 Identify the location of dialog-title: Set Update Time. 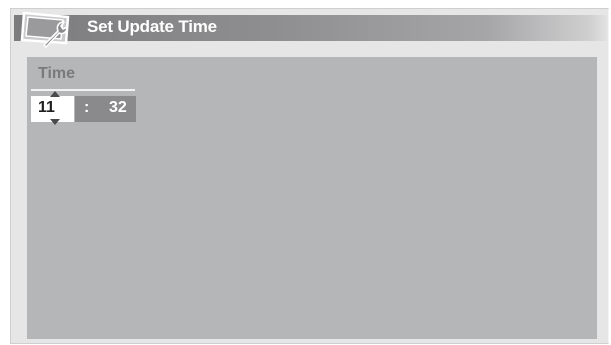
(152, 26).